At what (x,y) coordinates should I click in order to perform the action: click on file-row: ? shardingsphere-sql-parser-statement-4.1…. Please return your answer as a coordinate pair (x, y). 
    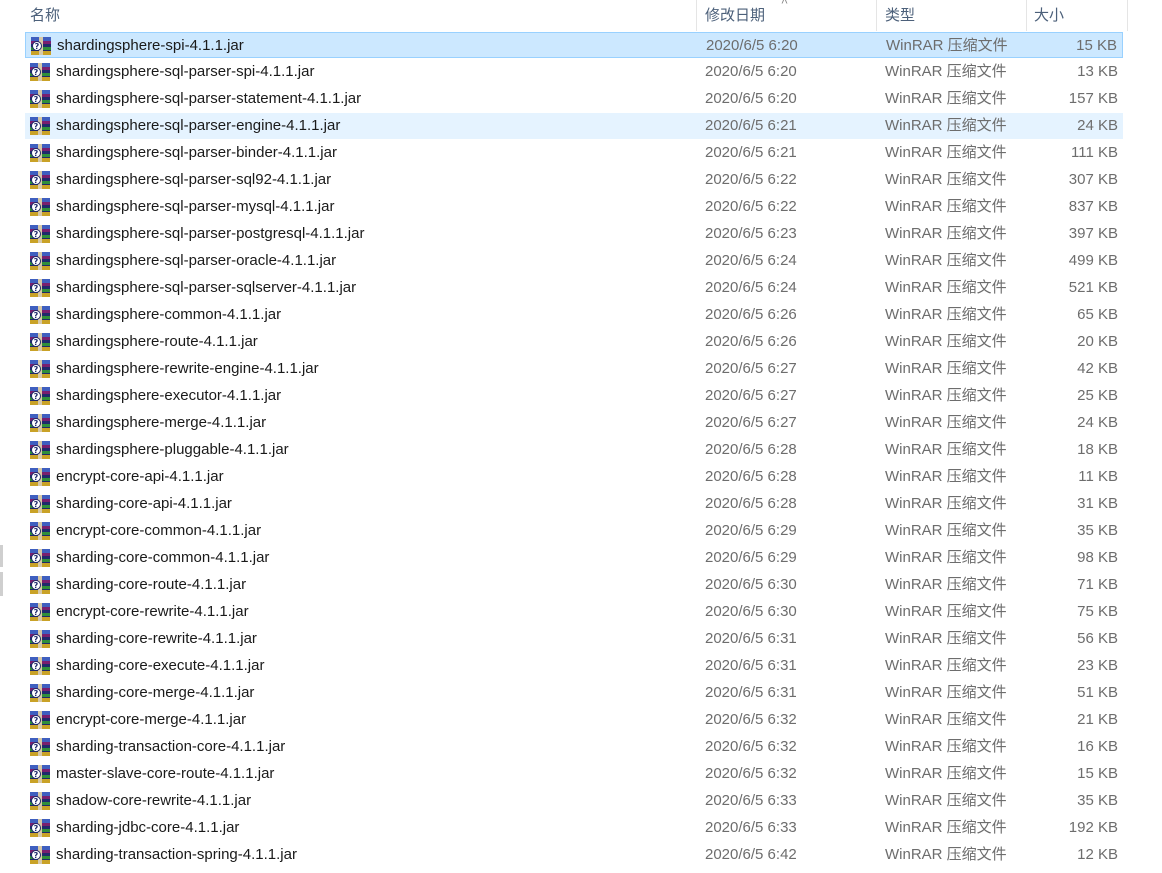
    Looking at the image, I should click on (574, 99).